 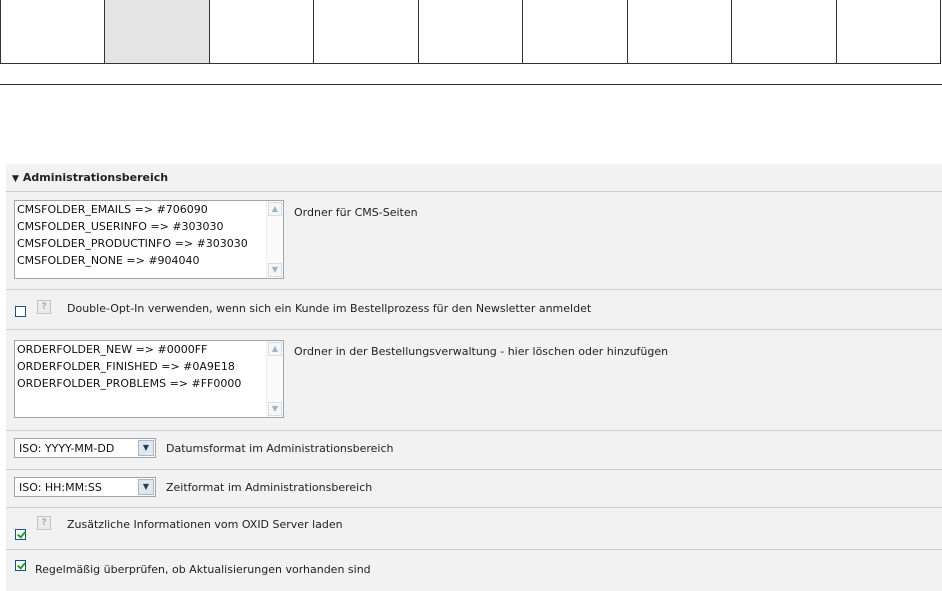 I want to click on divider-line, so click(x=471, y=84).